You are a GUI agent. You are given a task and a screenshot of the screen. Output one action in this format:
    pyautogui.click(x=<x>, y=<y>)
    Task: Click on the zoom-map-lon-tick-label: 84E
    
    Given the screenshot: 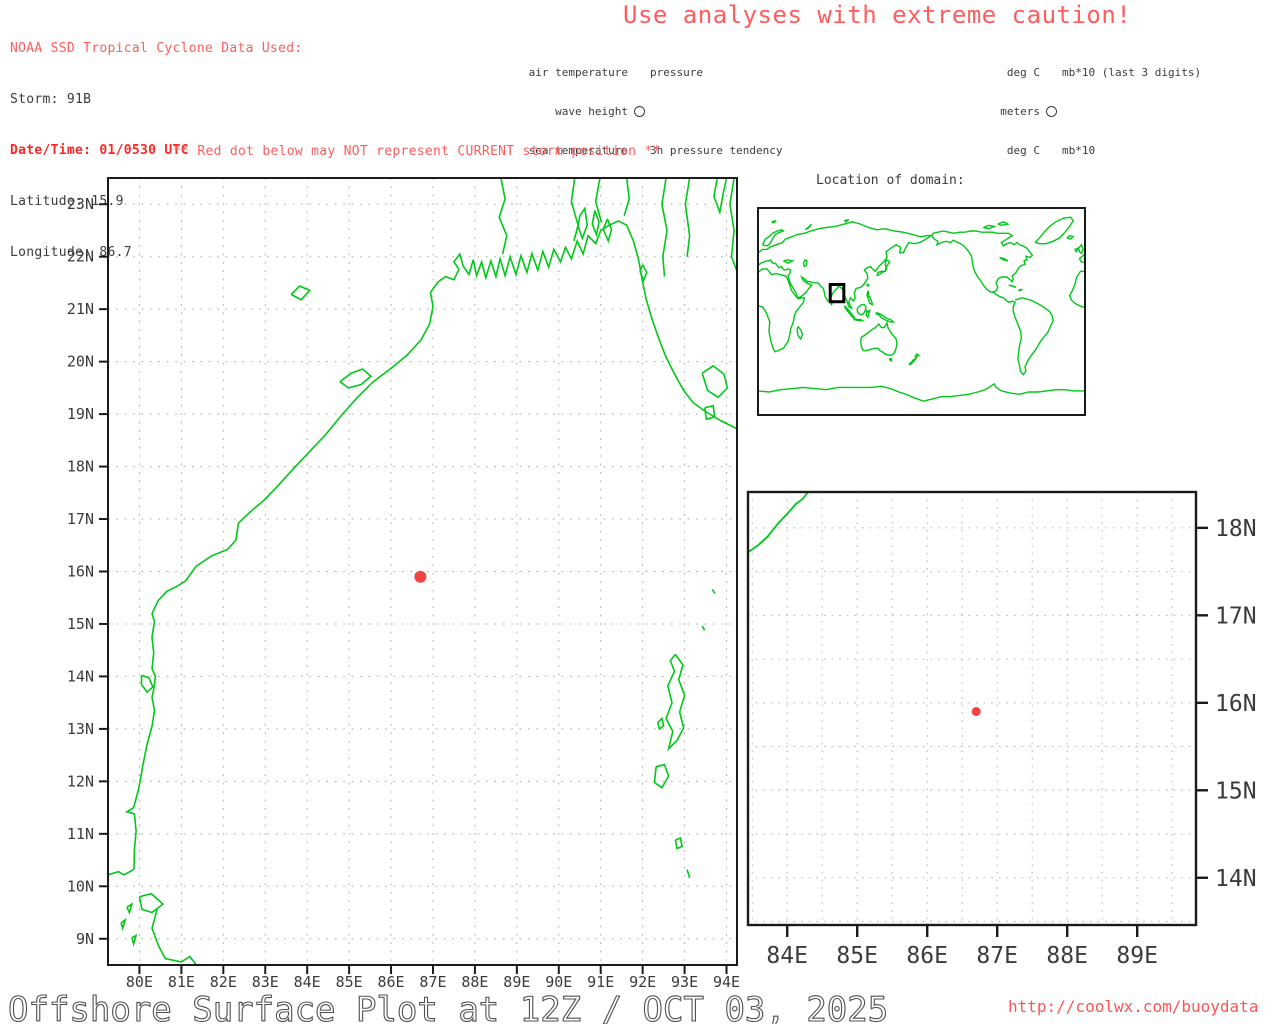 What is the action you would take?
    pyautogui.click(x=787, y=956)
    